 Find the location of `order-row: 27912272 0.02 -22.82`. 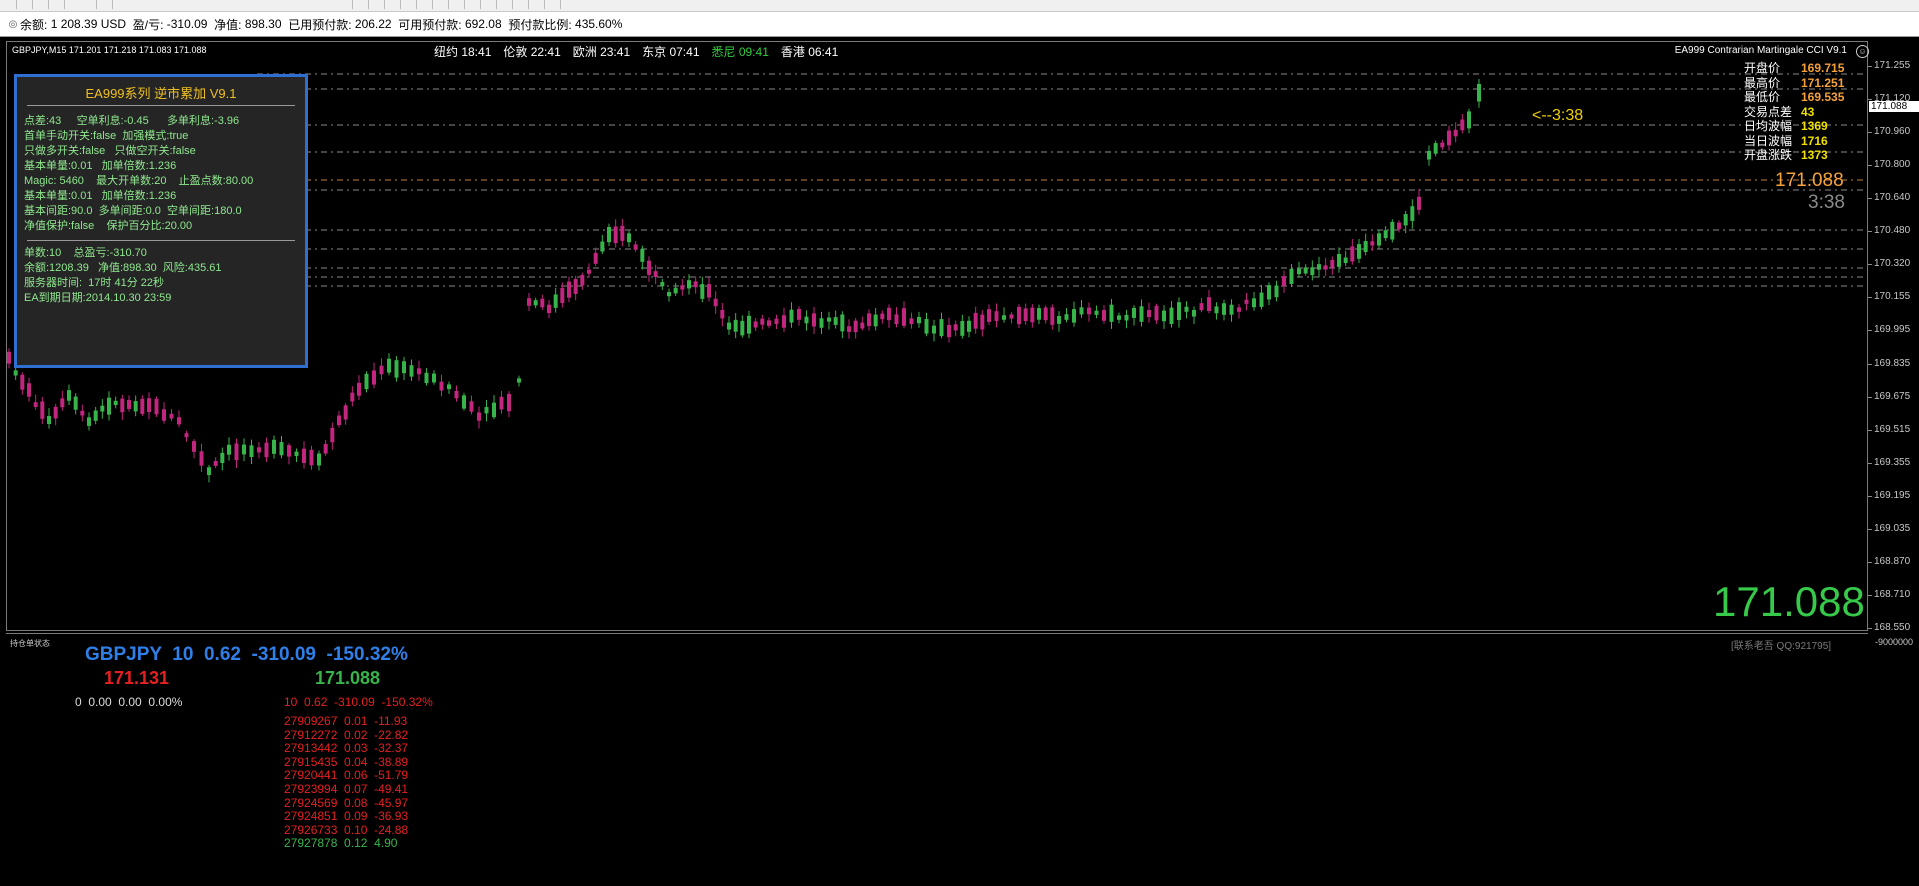

order-row: 27912272 0.02 -22.82 is located at coordinates (346, 734).